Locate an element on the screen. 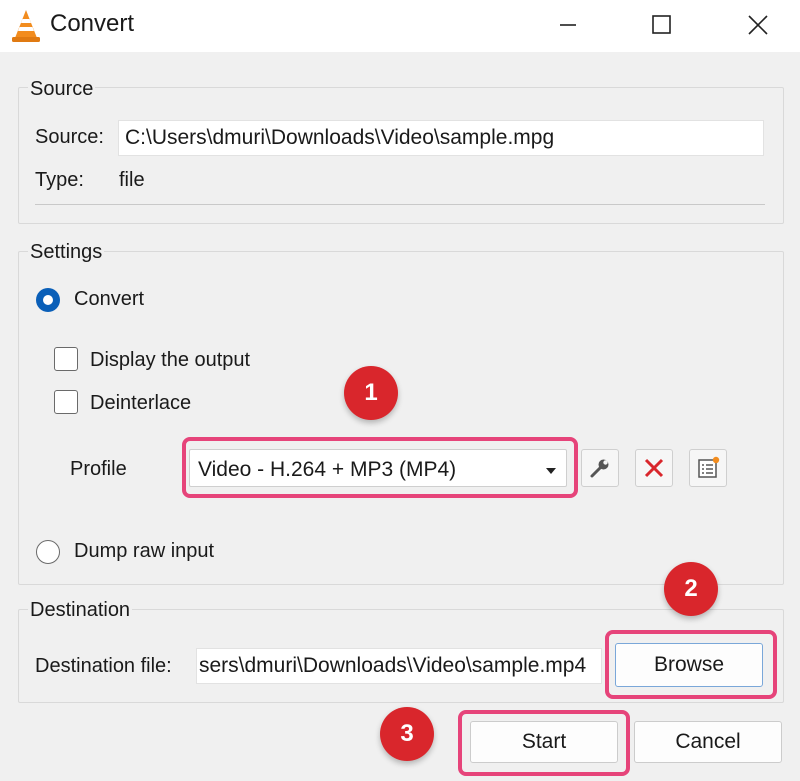 This screenshot has height=781, width=800. minimize-button is located at coordinates (568, 25).